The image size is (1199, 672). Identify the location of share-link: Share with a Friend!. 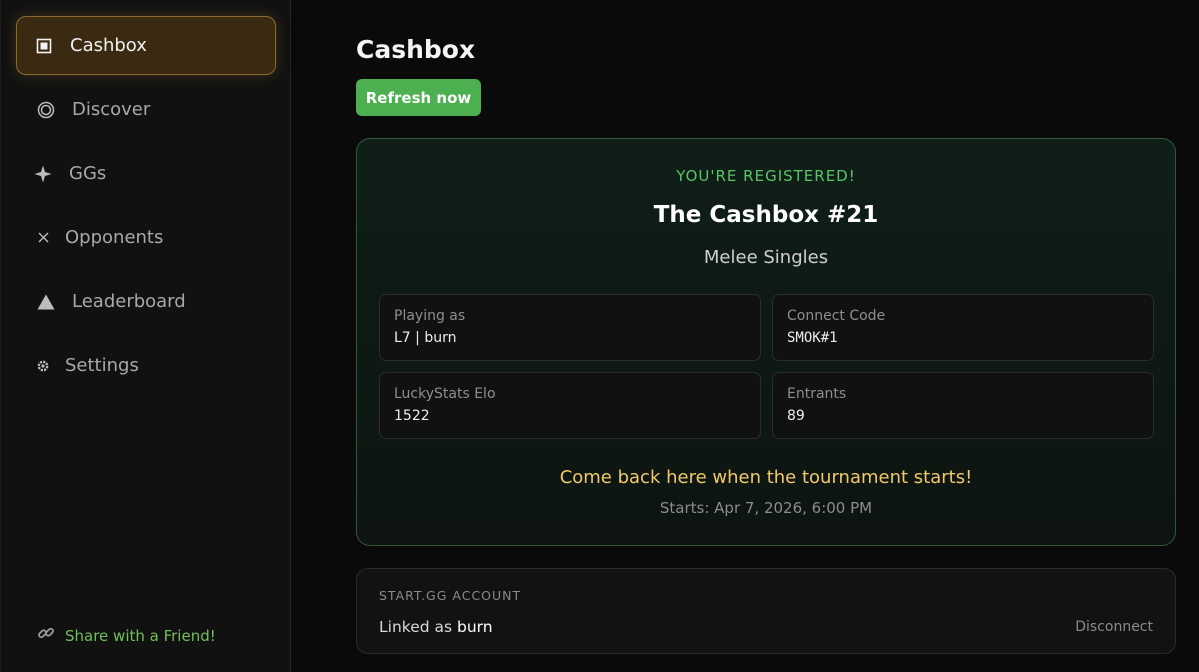
(126, 635).